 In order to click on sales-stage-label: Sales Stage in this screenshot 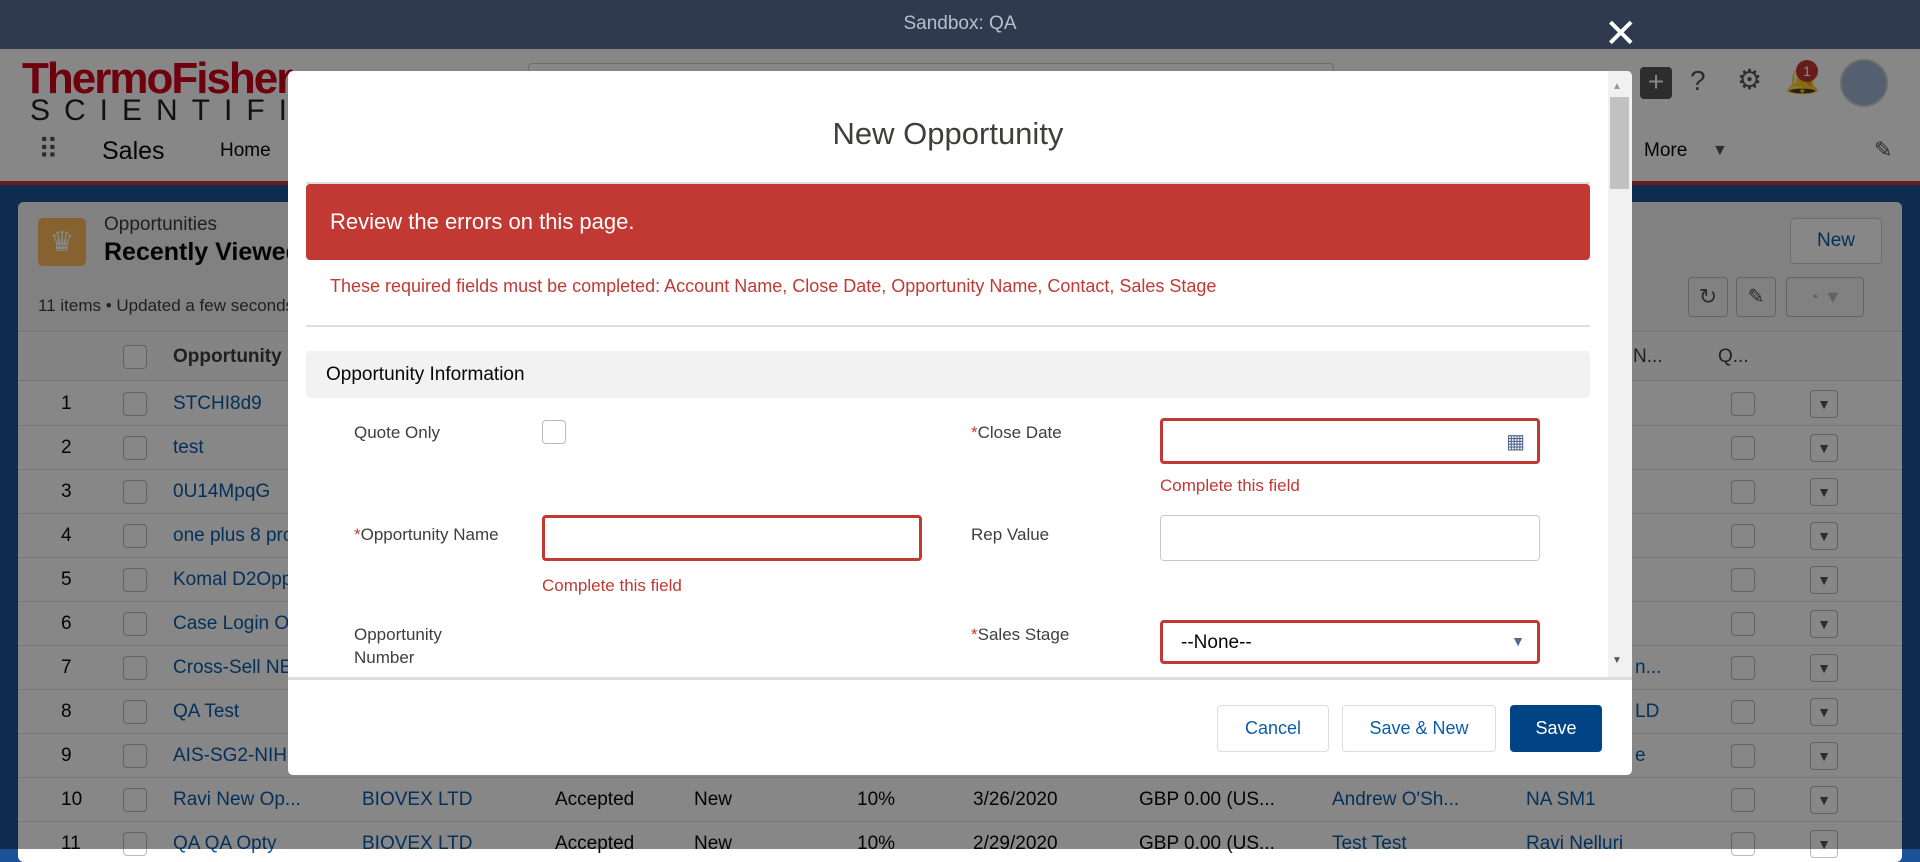, I will do `click(1023, 634)`.